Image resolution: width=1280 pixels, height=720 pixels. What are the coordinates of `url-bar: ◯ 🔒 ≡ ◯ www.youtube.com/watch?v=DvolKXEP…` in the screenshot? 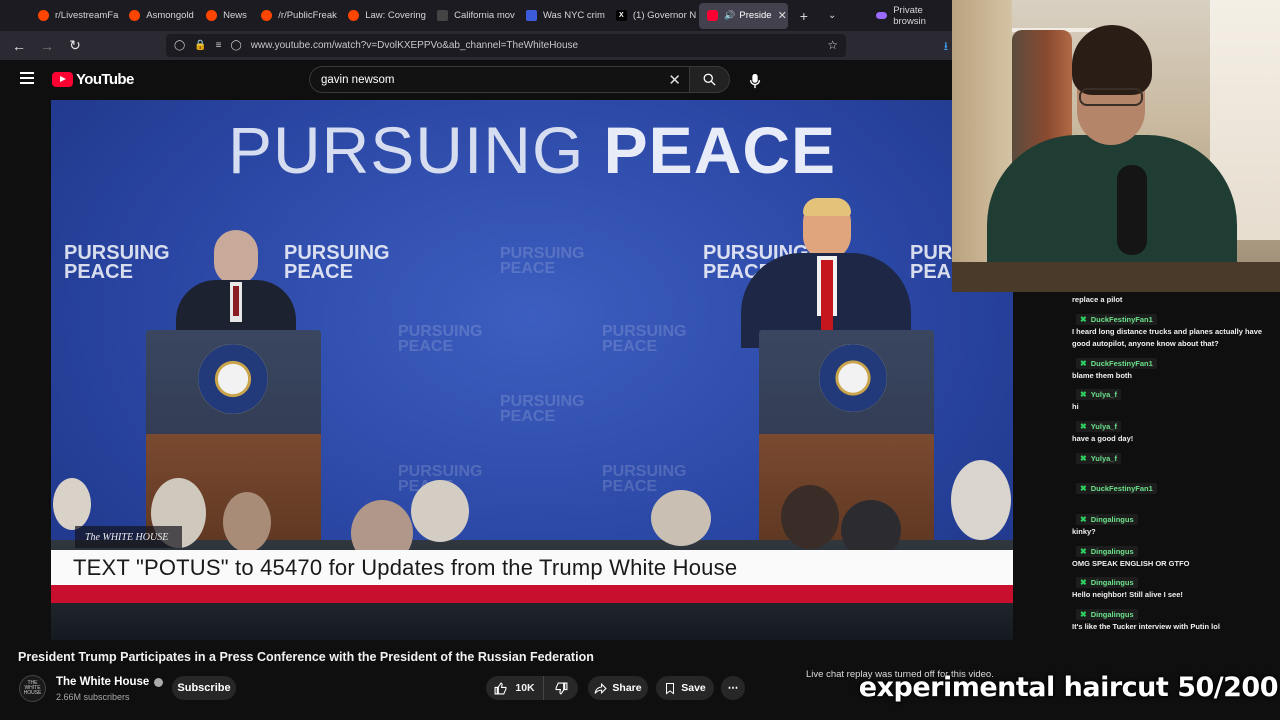 It's located at (506, 45).